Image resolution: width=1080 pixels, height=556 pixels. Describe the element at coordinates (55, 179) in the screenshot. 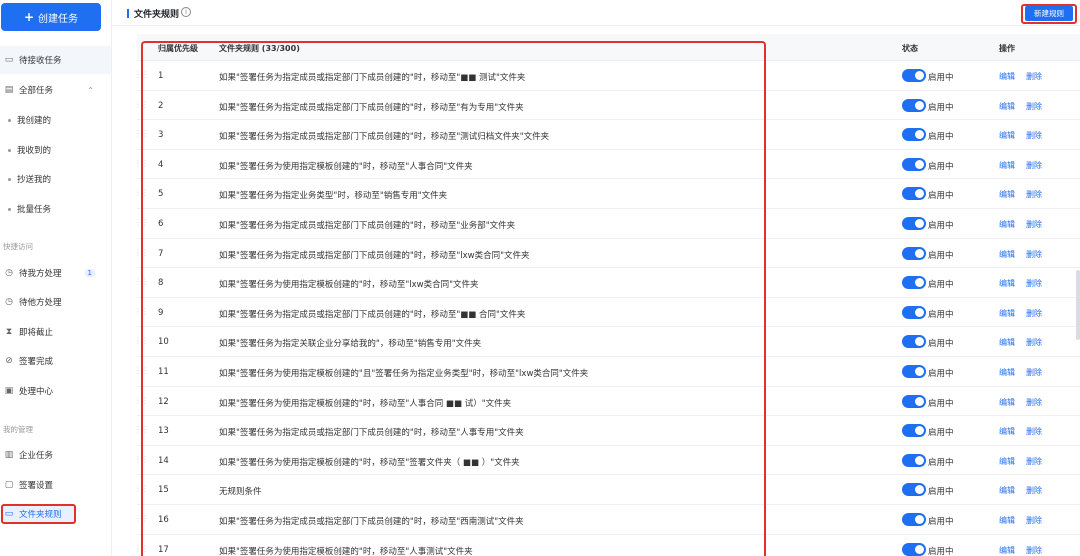

I see `sidebar-item-cc-me: 抄送我的` at that location.